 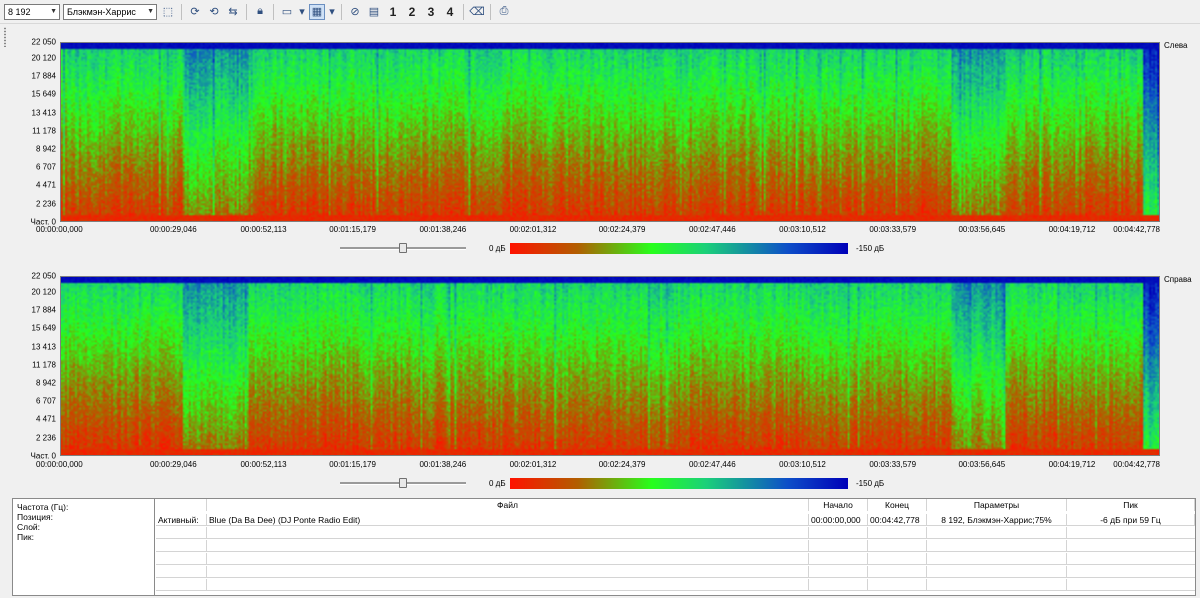 I want to click on window-function-value: Блэкмэн-Харрис, so click(x=101, y=11).